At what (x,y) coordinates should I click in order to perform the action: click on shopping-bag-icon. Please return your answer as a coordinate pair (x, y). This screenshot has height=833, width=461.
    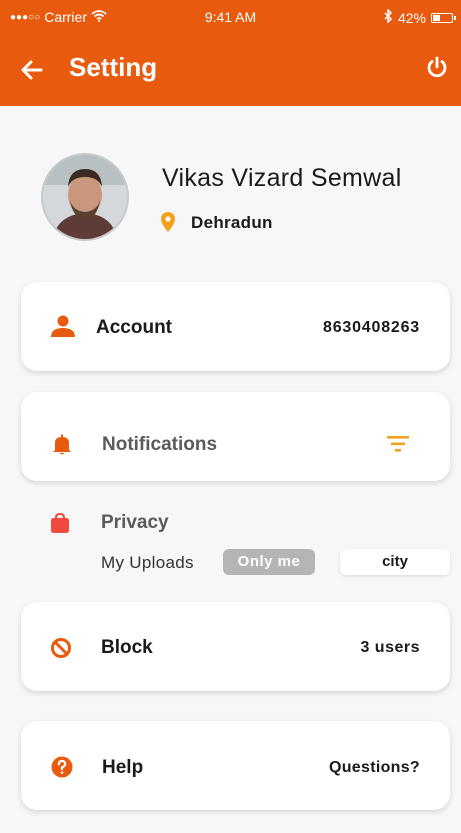
    Looking at the image, I should click on (60, 525).